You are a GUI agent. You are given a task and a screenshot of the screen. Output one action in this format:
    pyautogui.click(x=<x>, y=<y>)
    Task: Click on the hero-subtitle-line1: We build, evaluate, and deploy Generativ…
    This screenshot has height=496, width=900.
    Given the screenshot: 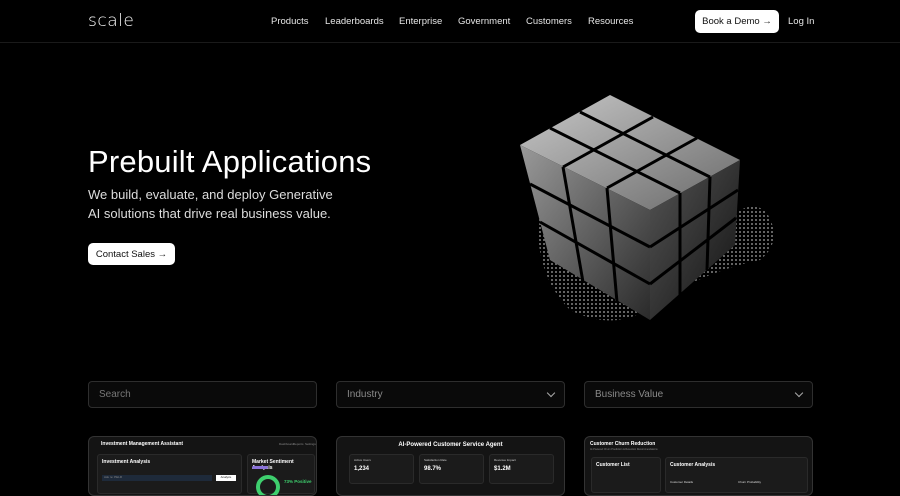 What is the action you would take?
    pyautogui.click(x=210, y=194)
    